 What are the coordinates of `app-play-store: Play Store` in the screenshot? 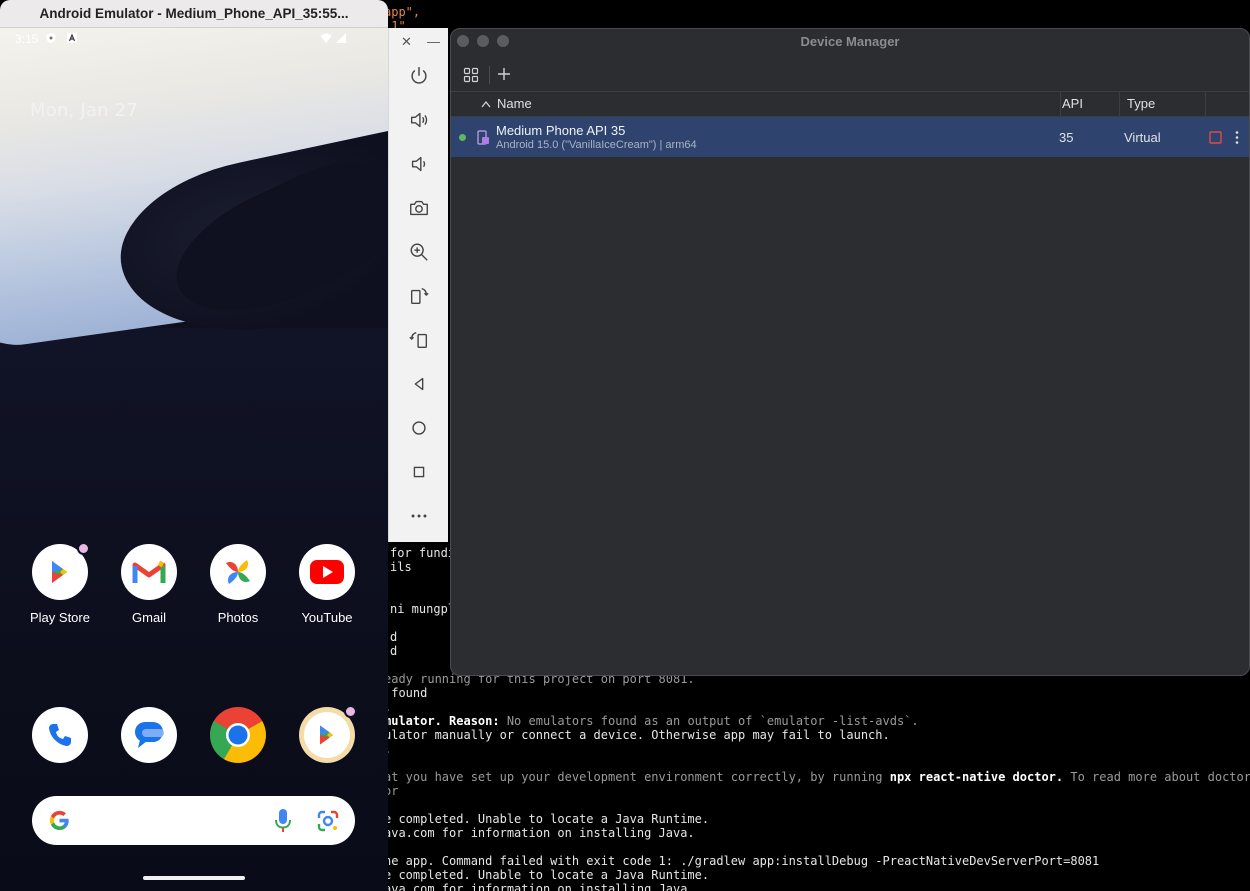 It's located at (60, 583).